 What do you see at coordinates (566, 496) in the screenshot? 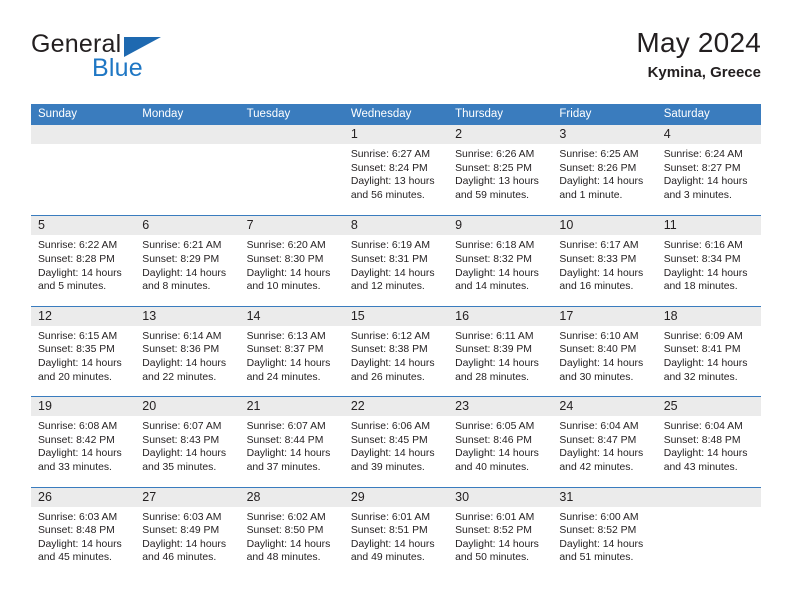
I see `day-number: 31` at bounding box center [566, 496].